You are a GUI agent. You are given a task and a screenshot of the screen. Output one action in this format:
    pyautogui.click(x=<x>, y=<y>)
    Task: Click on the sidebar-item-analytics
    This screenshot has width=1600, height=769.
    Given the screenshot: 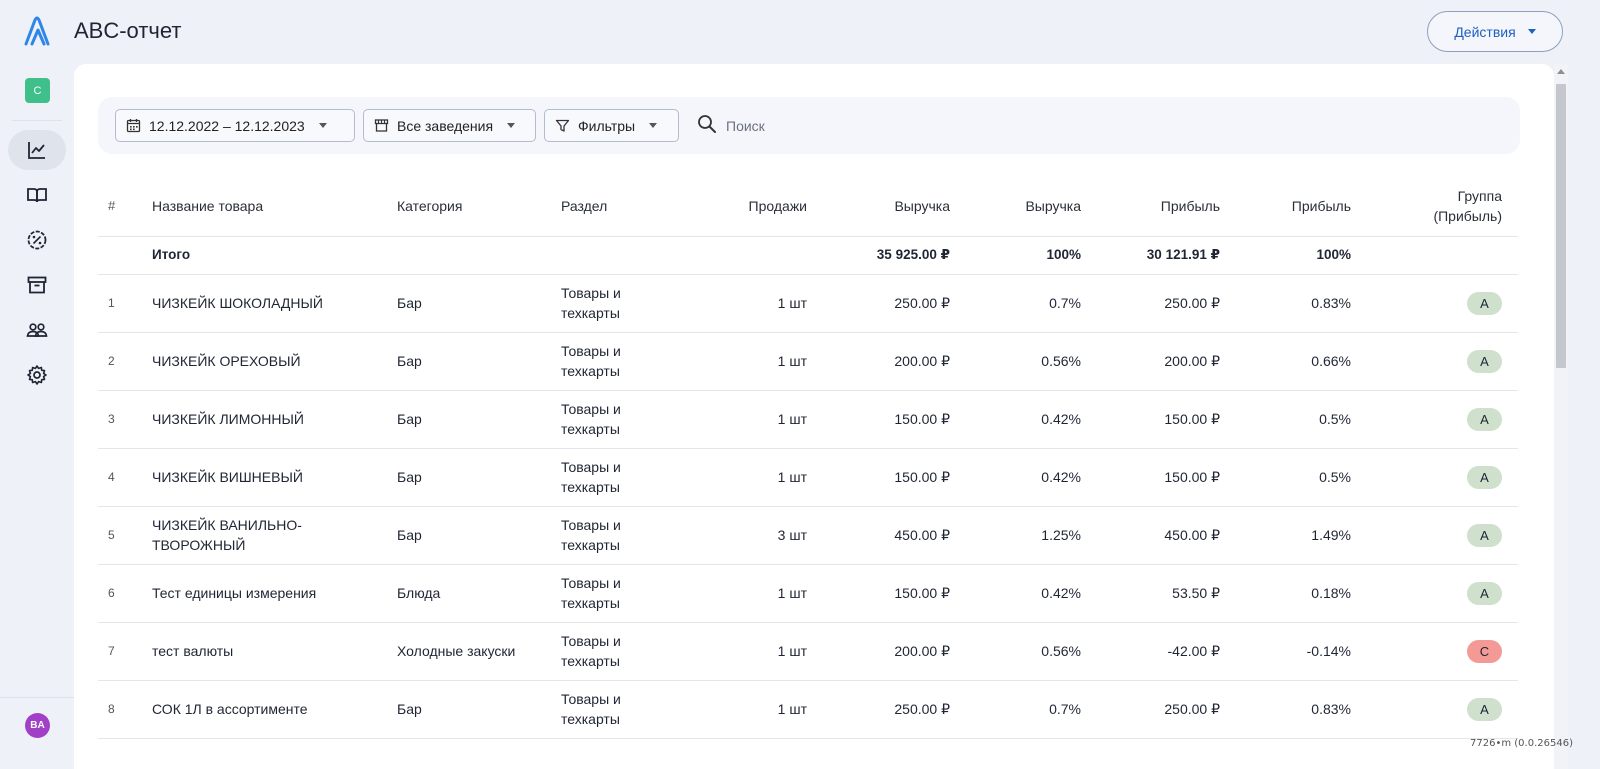 What is the action you would take?
    pyautogui.click(x=37, y=150)
    